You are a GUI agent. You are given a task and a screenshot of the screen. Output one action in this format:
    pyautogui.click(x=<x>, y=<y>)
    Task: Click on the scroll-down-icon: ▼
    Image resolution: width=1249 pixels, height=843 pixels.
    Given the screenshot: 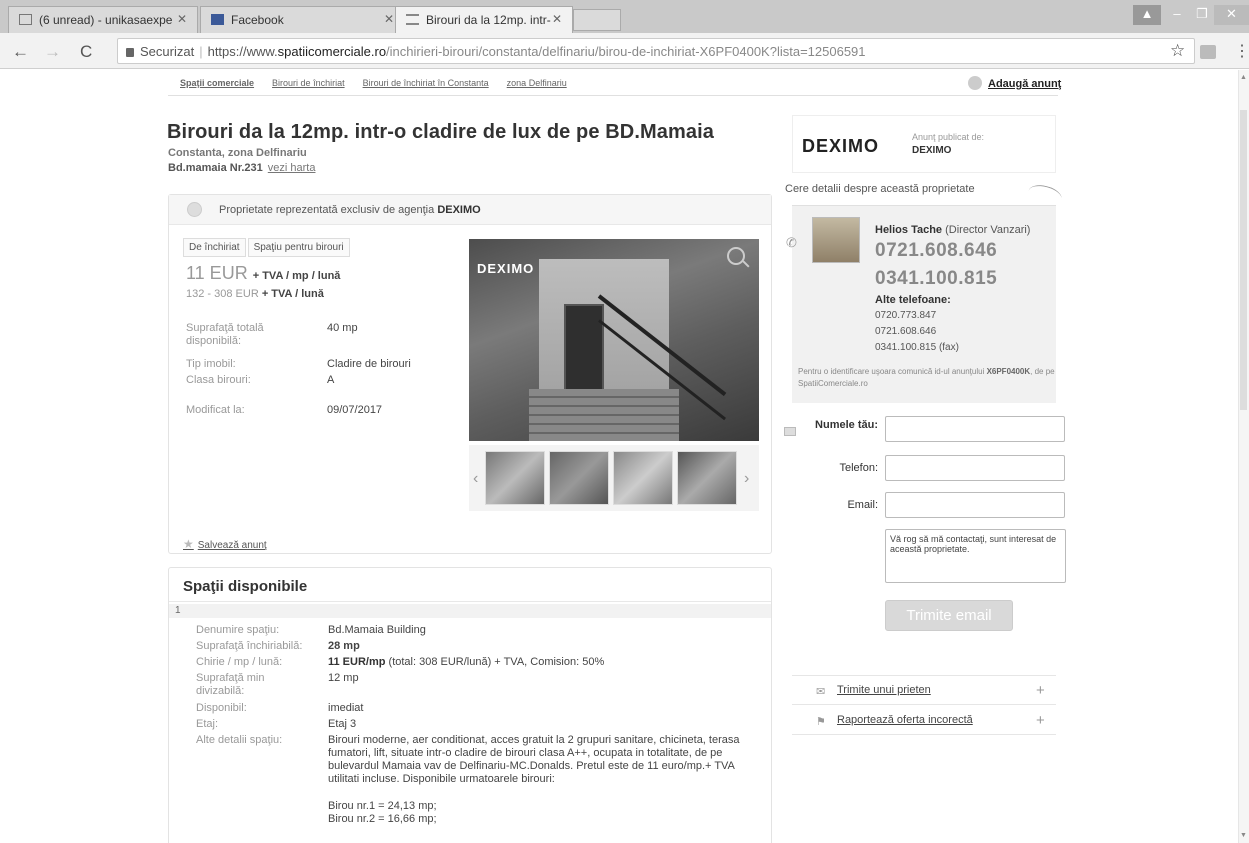 What is the action you would take?
    pyautogui.click(x=1243, y=835)
    